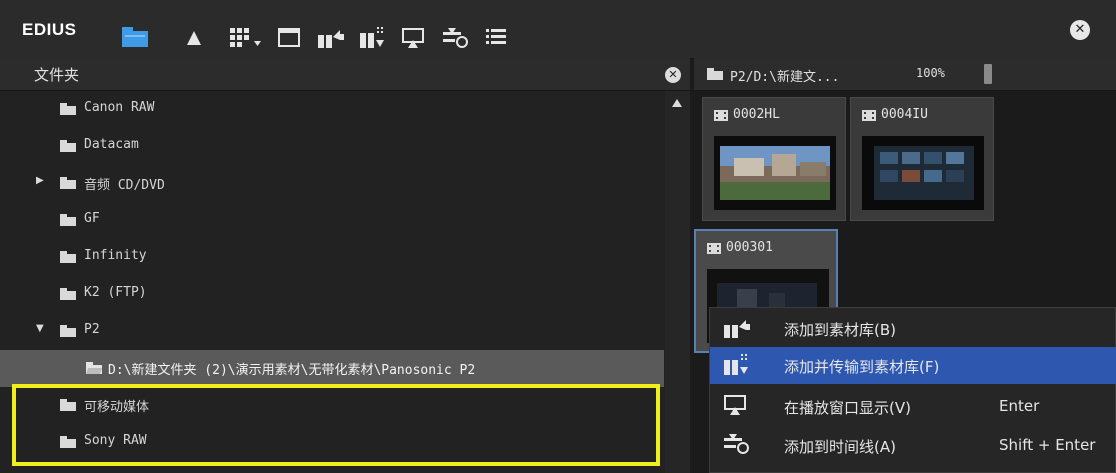  Describe the element at coordinates (332, 146) in the screenshot. I see `tree-item-datacam: Datacam` at that location.